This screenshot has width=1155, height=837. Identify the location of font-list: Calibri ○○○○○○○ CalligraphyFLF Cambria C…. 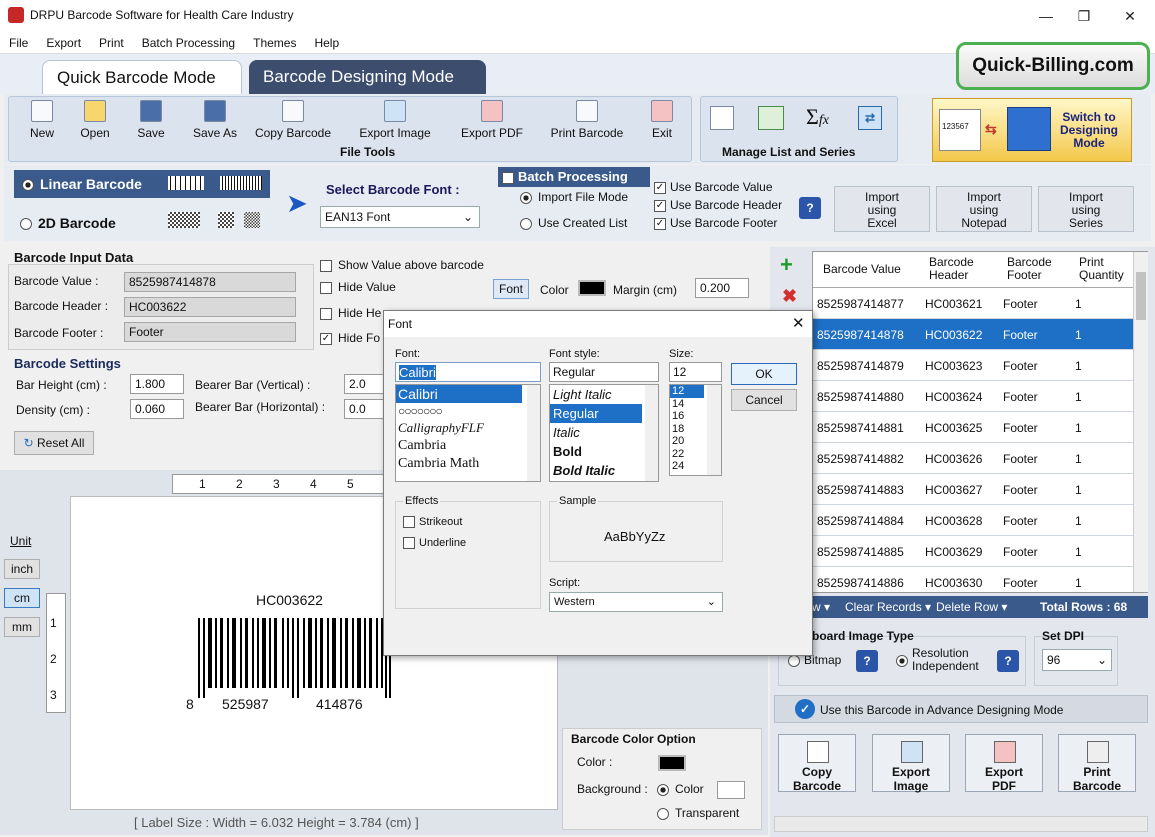
(468, 433).